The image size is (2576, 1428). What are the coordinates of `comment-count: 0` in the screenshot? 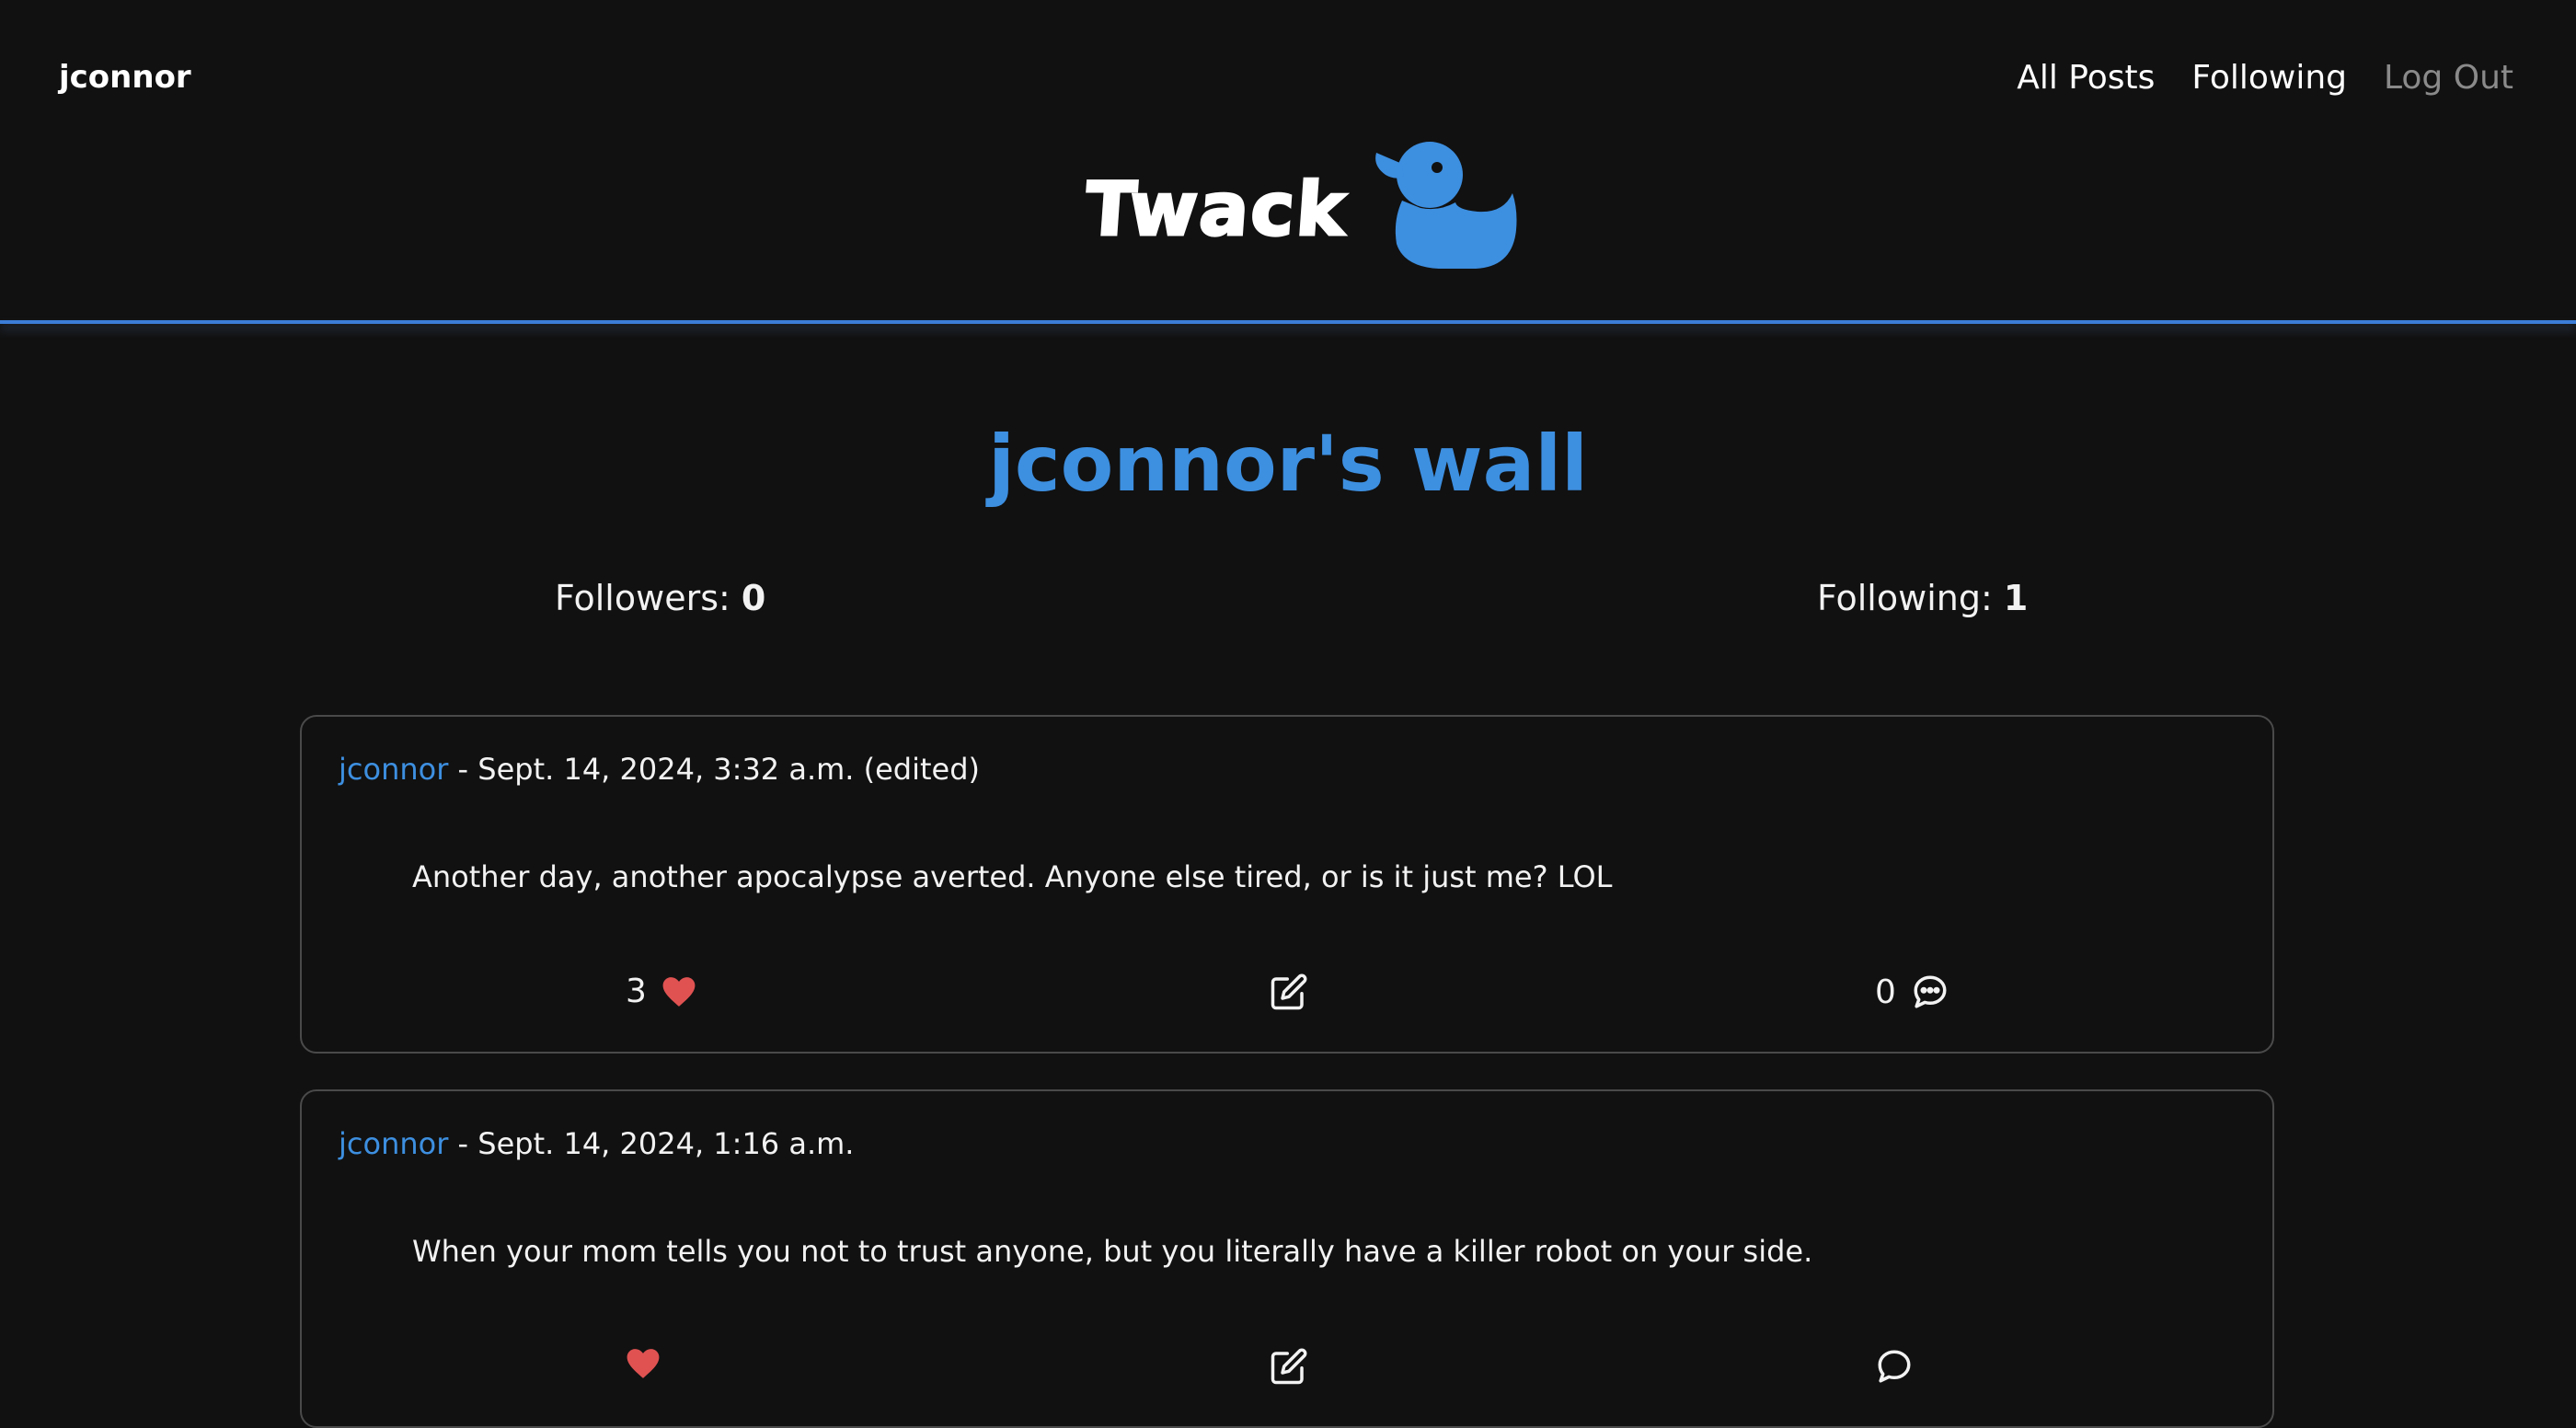 It's located at (1886, 992).